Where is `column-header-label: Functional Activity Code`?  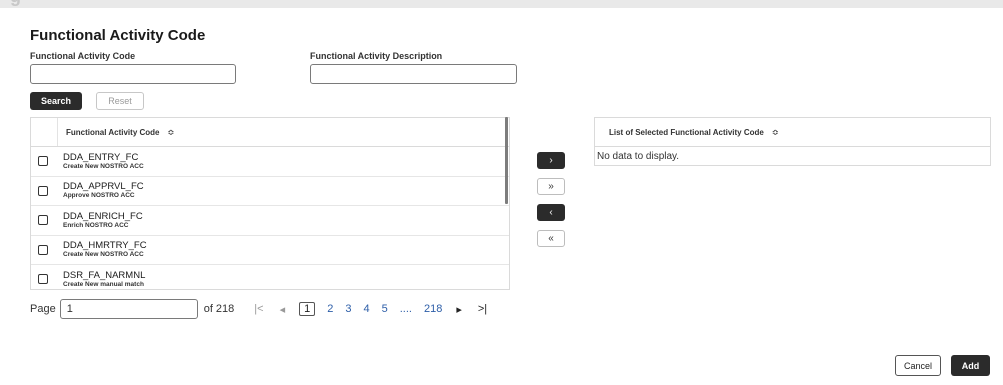
column-header-label: Functional Activity Code is located at coordinates (113, 132).